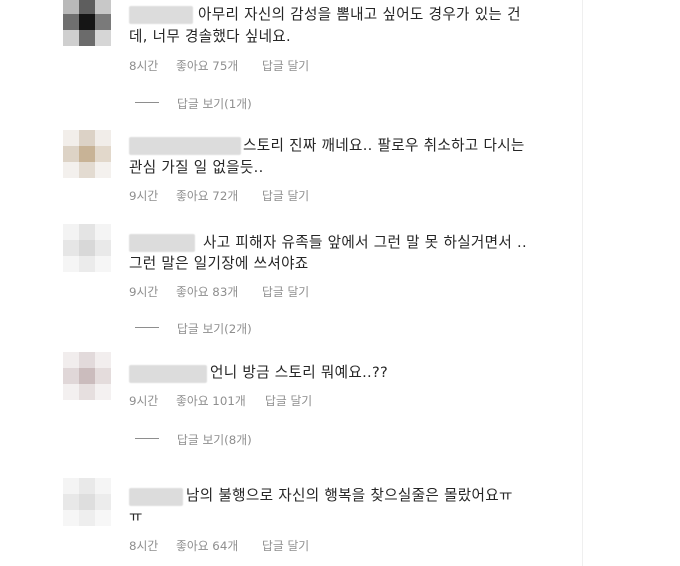  Describe the element at coordinates (211, 400) in the screenshot. I see `like-count: 좋아요 101개` at that location.